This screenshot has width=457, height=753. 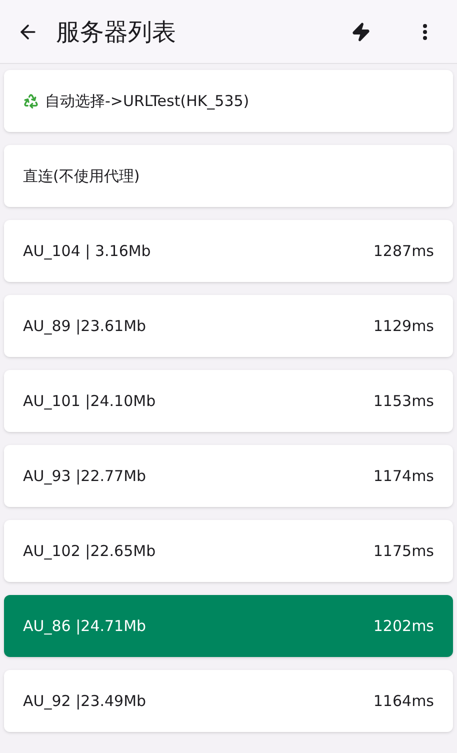 What do you see at coordinates (84, 476) in the screenshot?
I see `server-name: AU_93 |22.77Mb` at bounding box center [84, 476].